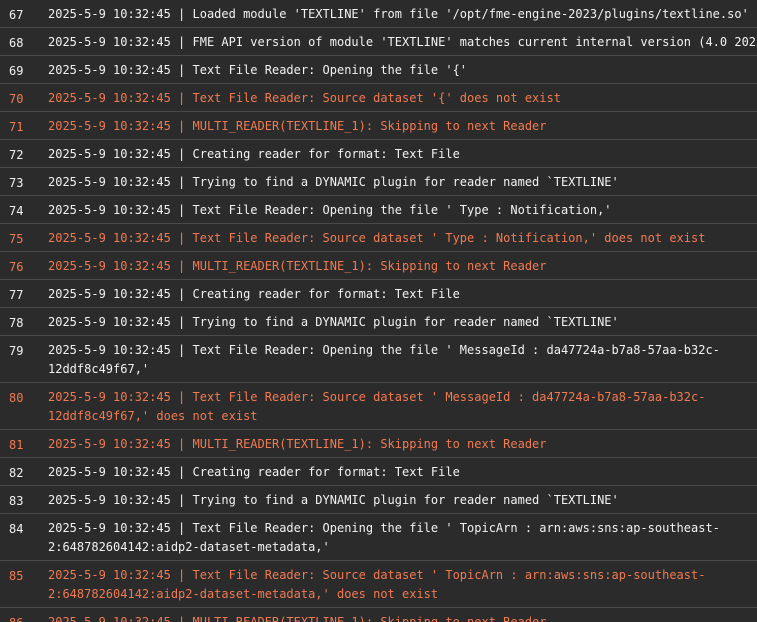 The width and height of the screenshot is (757, 622). I want to click on log-line-number: 73, so click(16, 183).